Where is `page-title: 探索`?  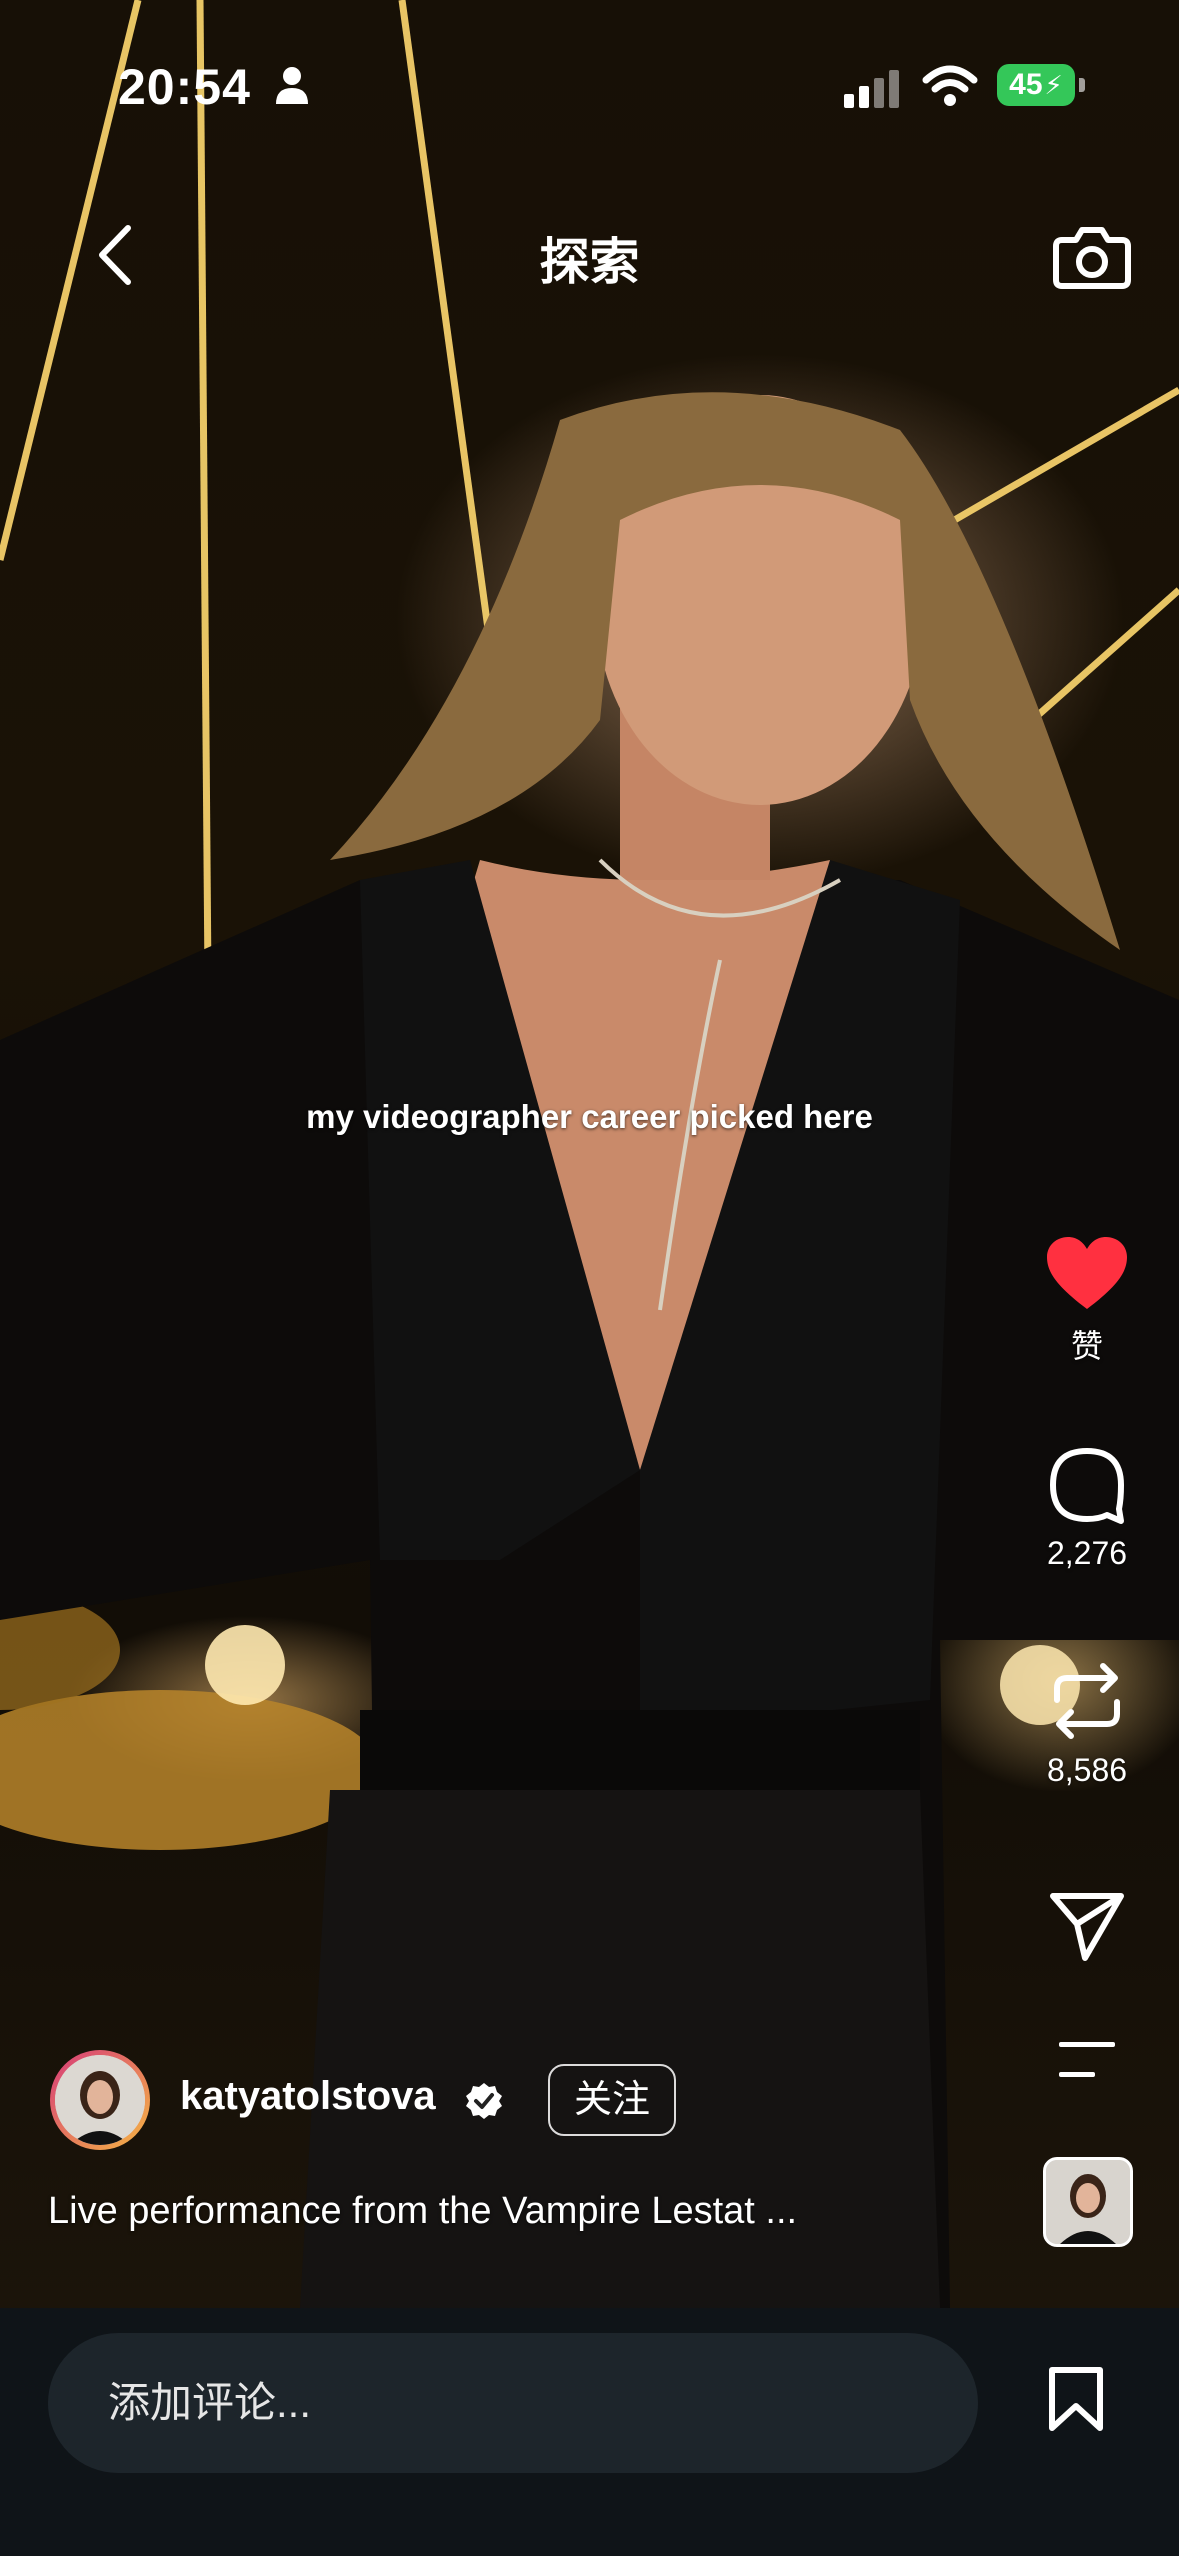 page-title: 探索 is located at coordinates (589, 262).